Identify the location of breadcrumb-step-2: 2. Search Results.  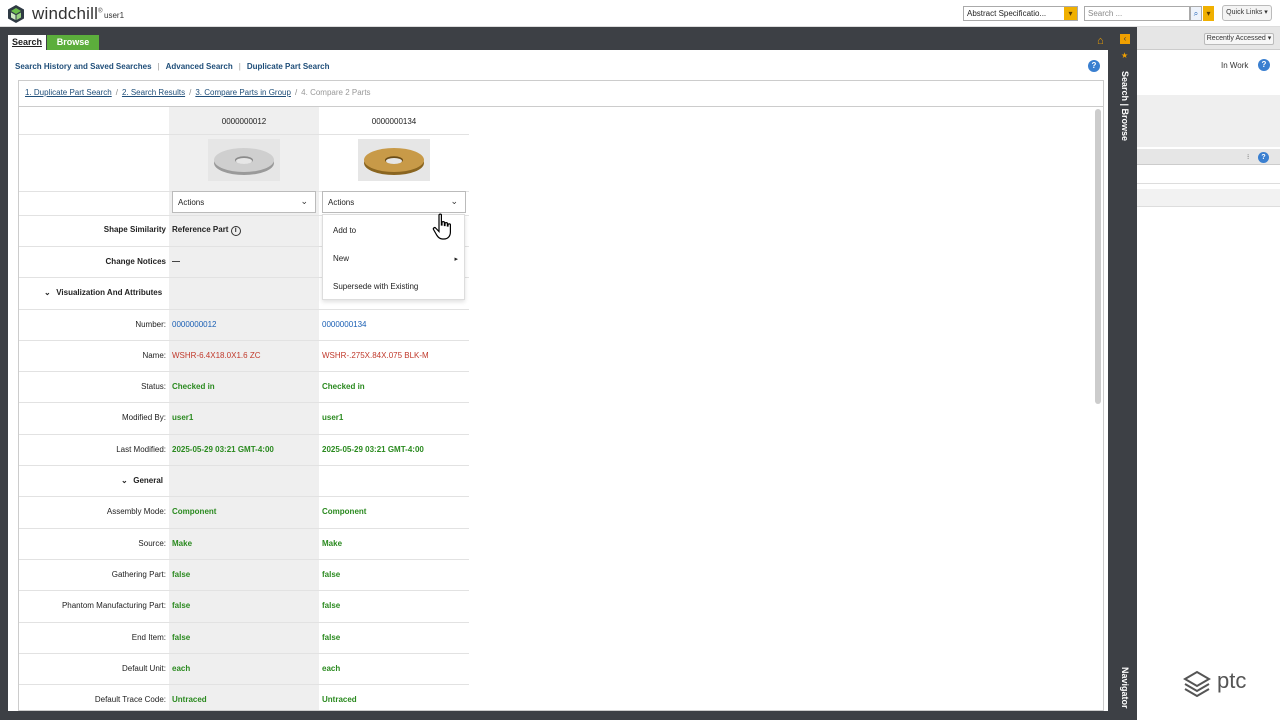
(153, 92).